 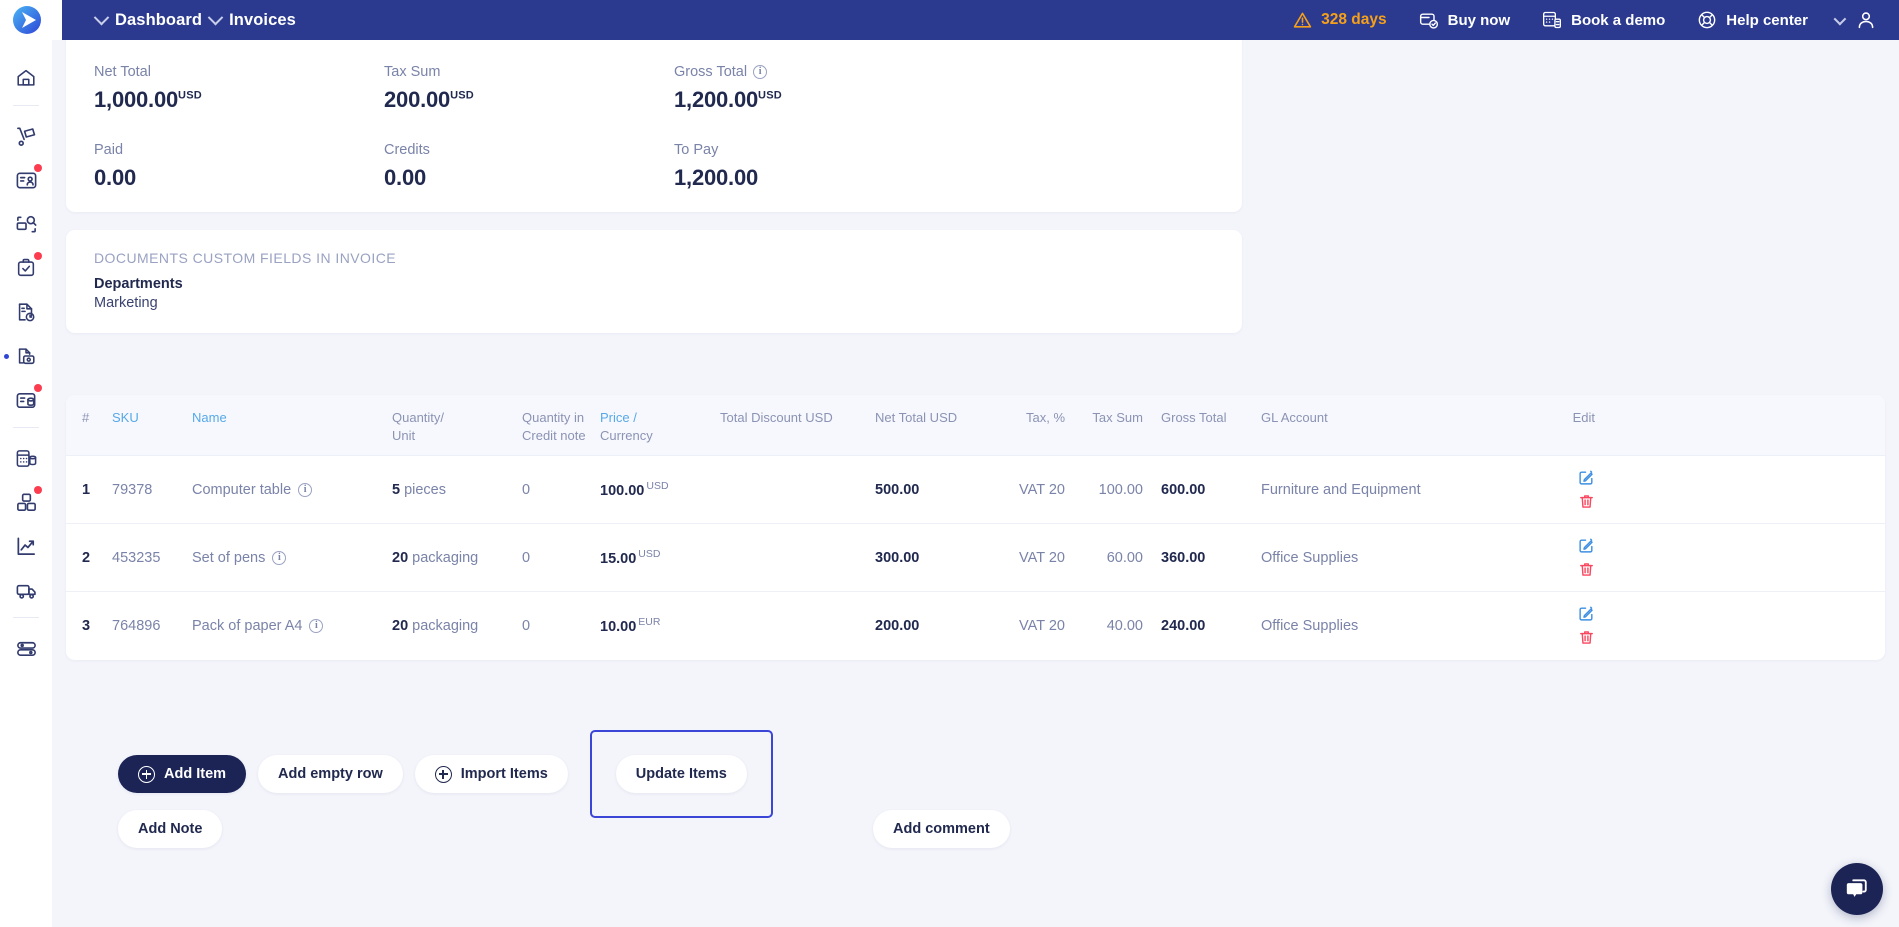 I want to click on warning-triangle-icon, so click(x=1302, y=20).